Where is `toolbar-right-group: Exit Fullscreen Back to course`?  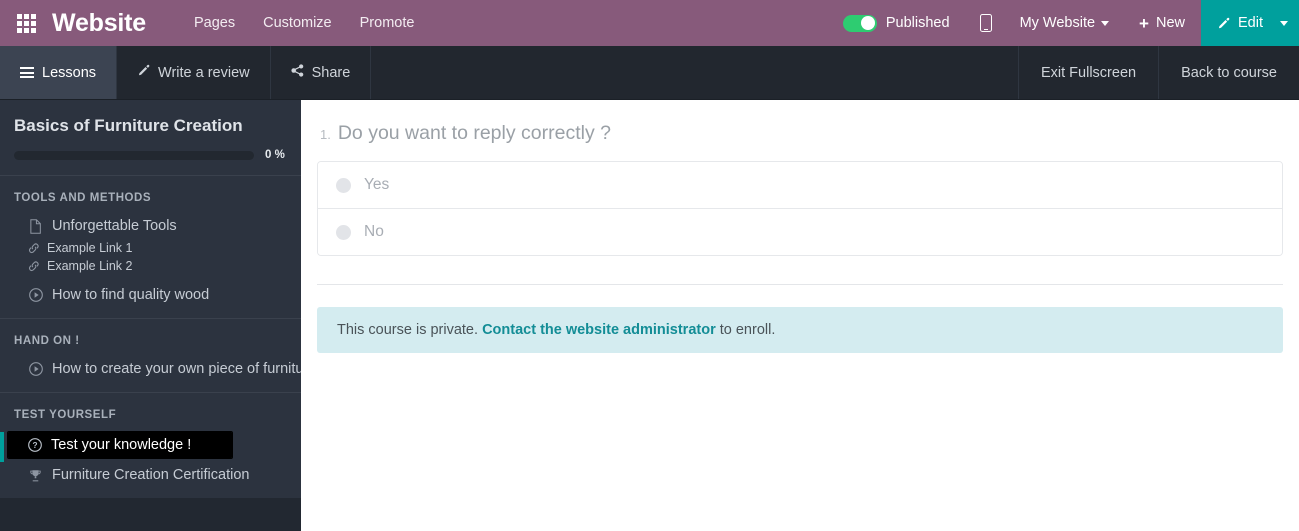 toolbar-right-group: Exit Fullscreen Back to course is located at coordinates (1158, 72).